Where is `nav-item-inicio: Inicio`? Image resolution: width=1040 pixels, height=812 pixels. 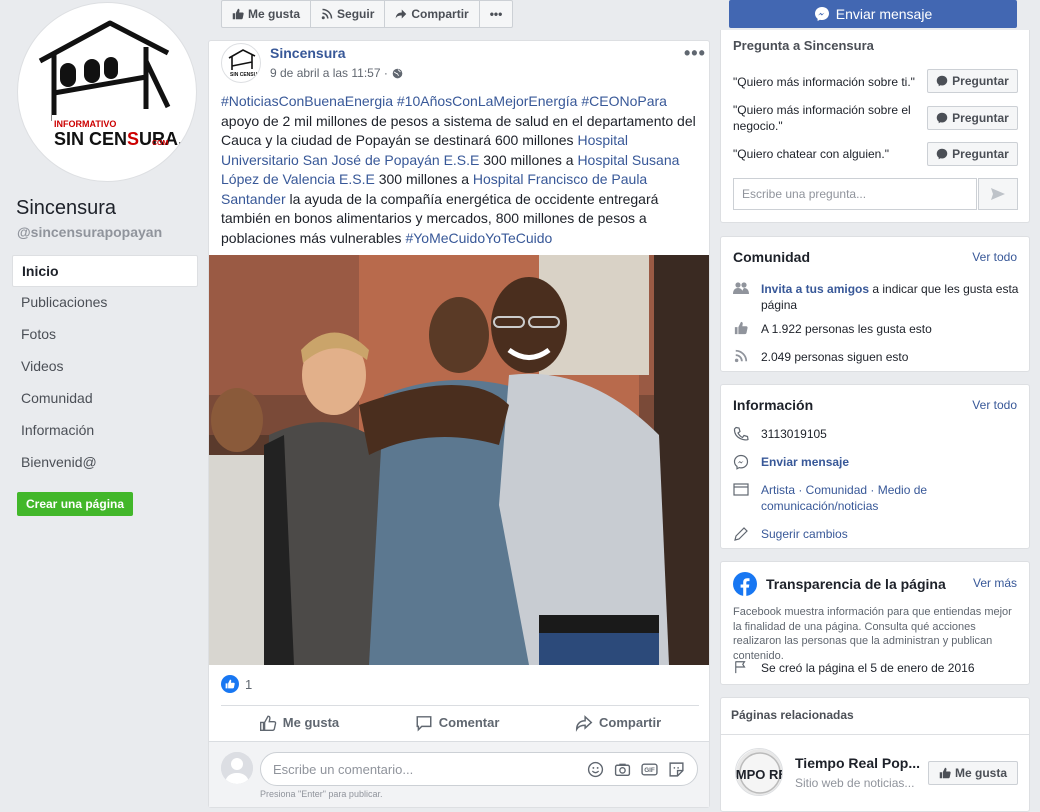
nav-item-inicio: Inicio is located at coordinates (105, 271).